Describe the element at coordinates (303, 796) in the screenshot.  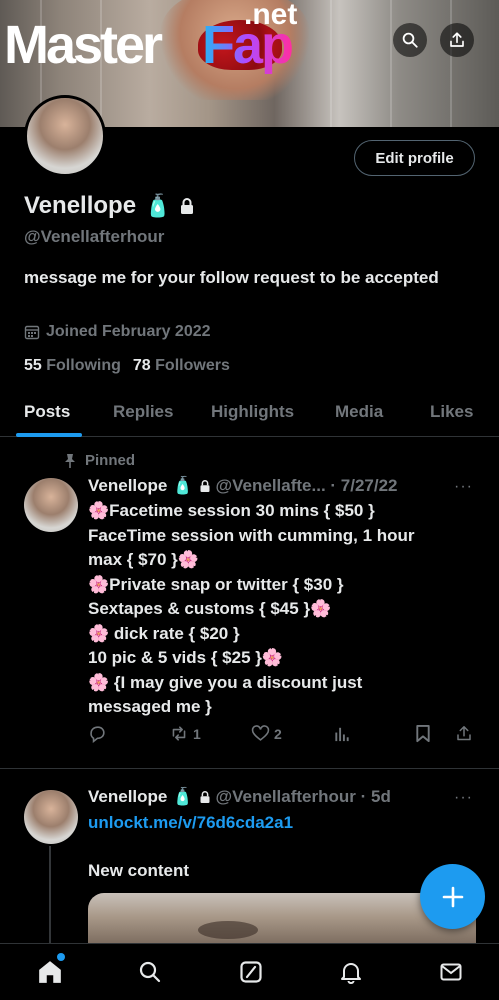
I see `post-handle-date: @Venellafterhour · 5d` at that location.